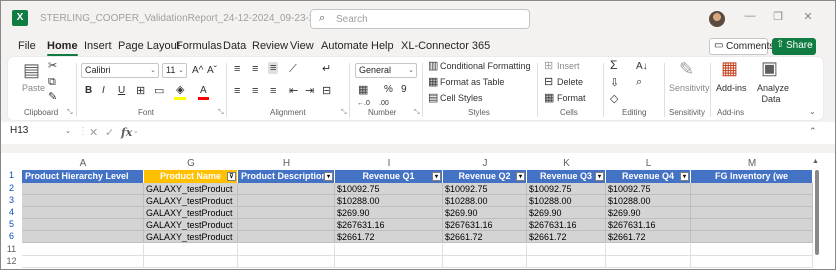 Image resolution: width=836 pixels, height=270 pixels. Describe the element at coordinates (614, 83) in the screenshot. I see `fill-icon: ⇩` at that location.